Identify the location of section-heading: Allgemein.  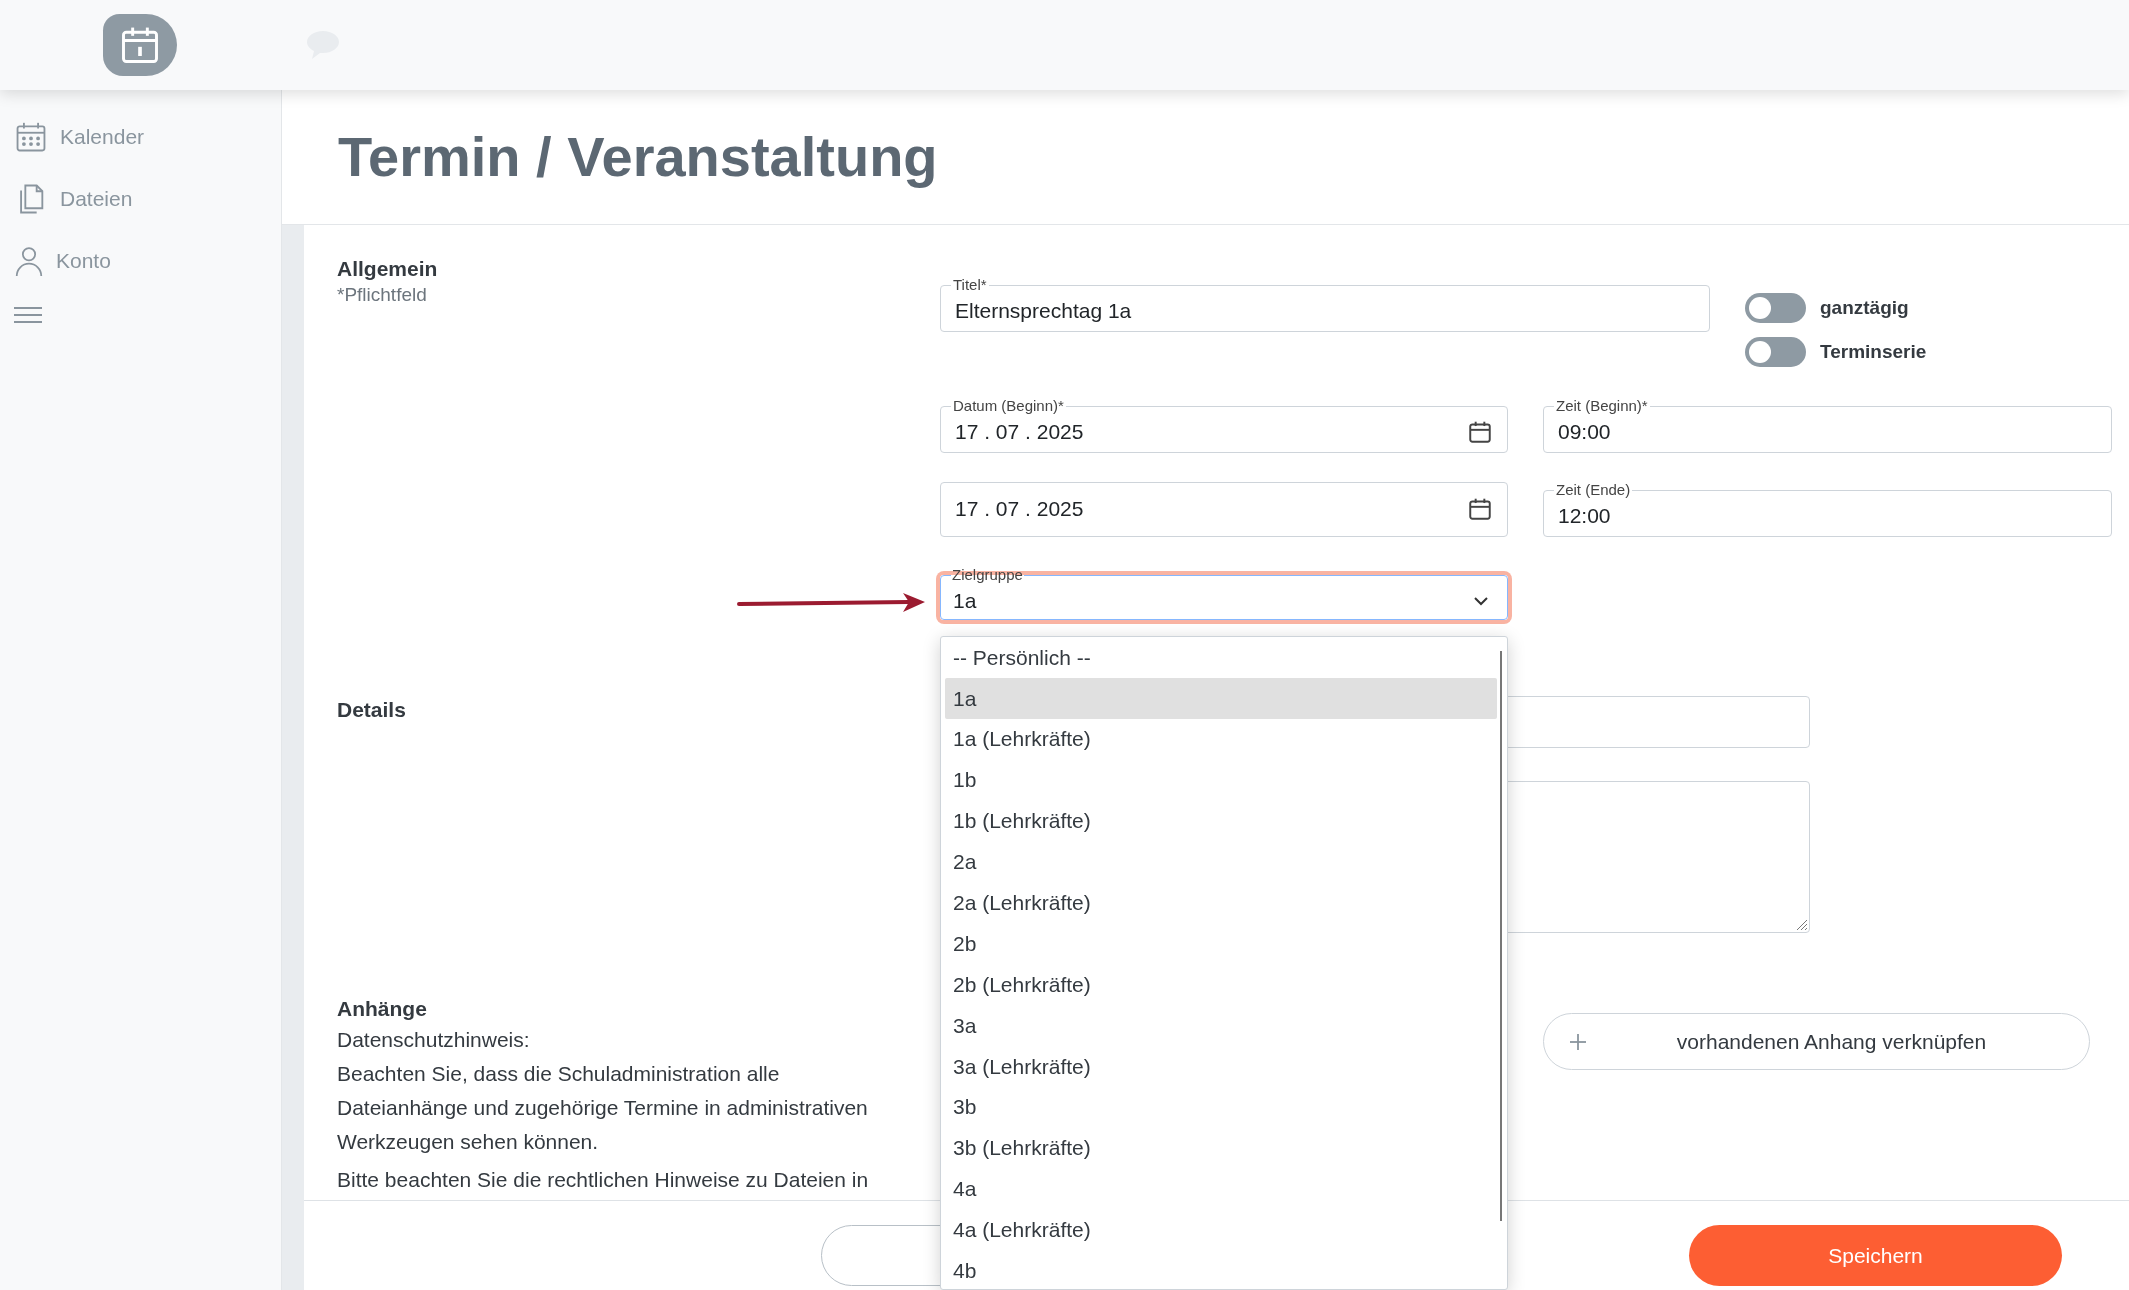
(388, 269).